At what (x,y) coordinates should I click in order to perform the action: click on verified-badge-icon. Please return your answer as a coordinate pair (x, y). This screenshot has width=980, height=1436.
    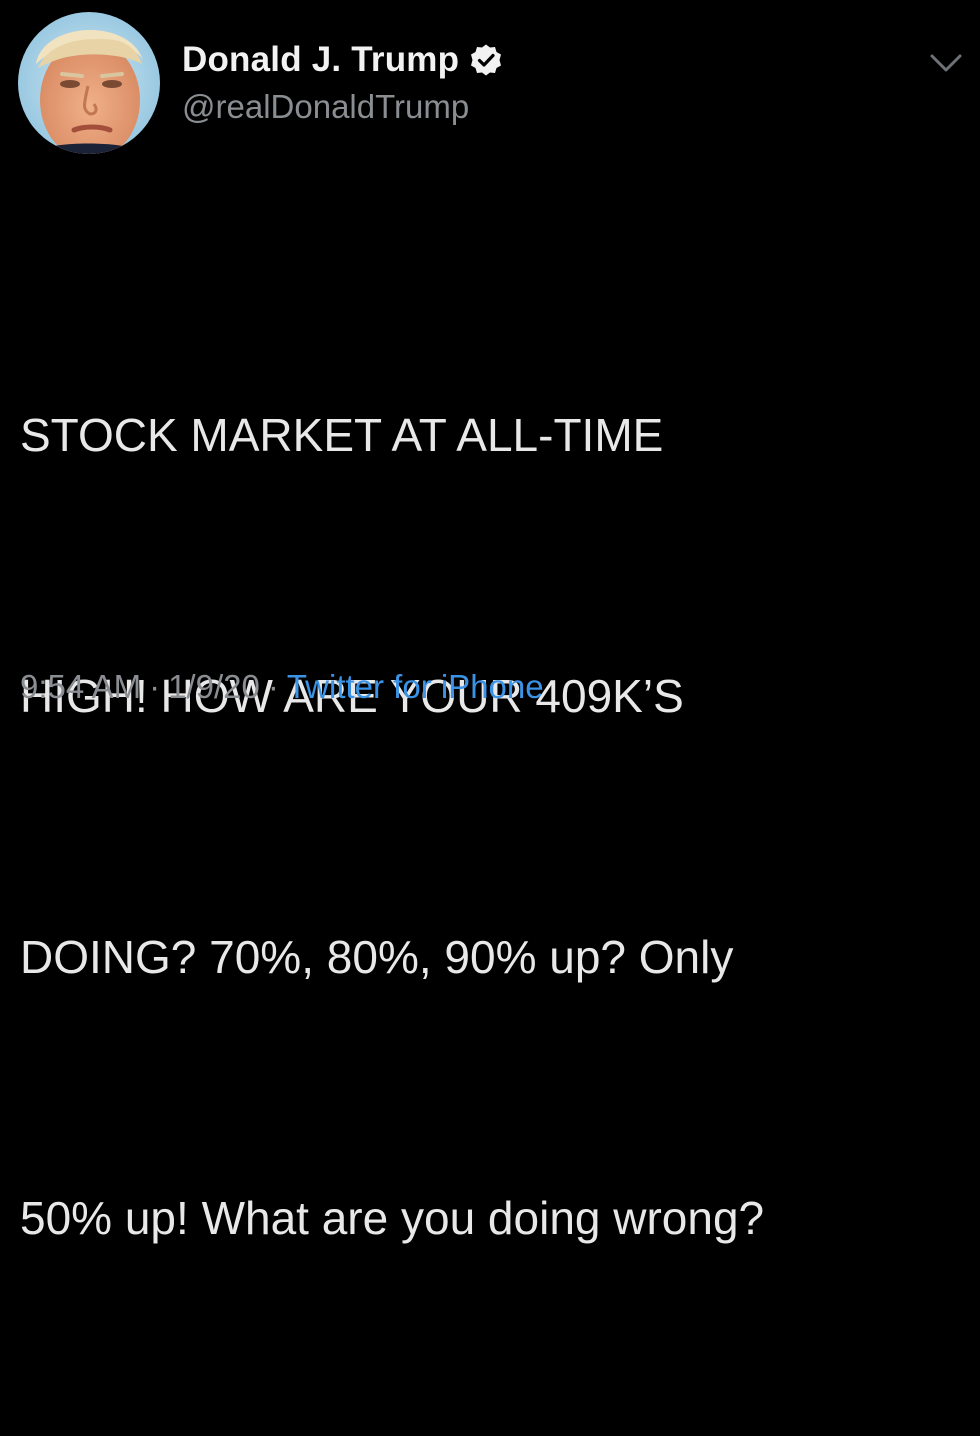
    Looking at the image, I should click on (486, 60).